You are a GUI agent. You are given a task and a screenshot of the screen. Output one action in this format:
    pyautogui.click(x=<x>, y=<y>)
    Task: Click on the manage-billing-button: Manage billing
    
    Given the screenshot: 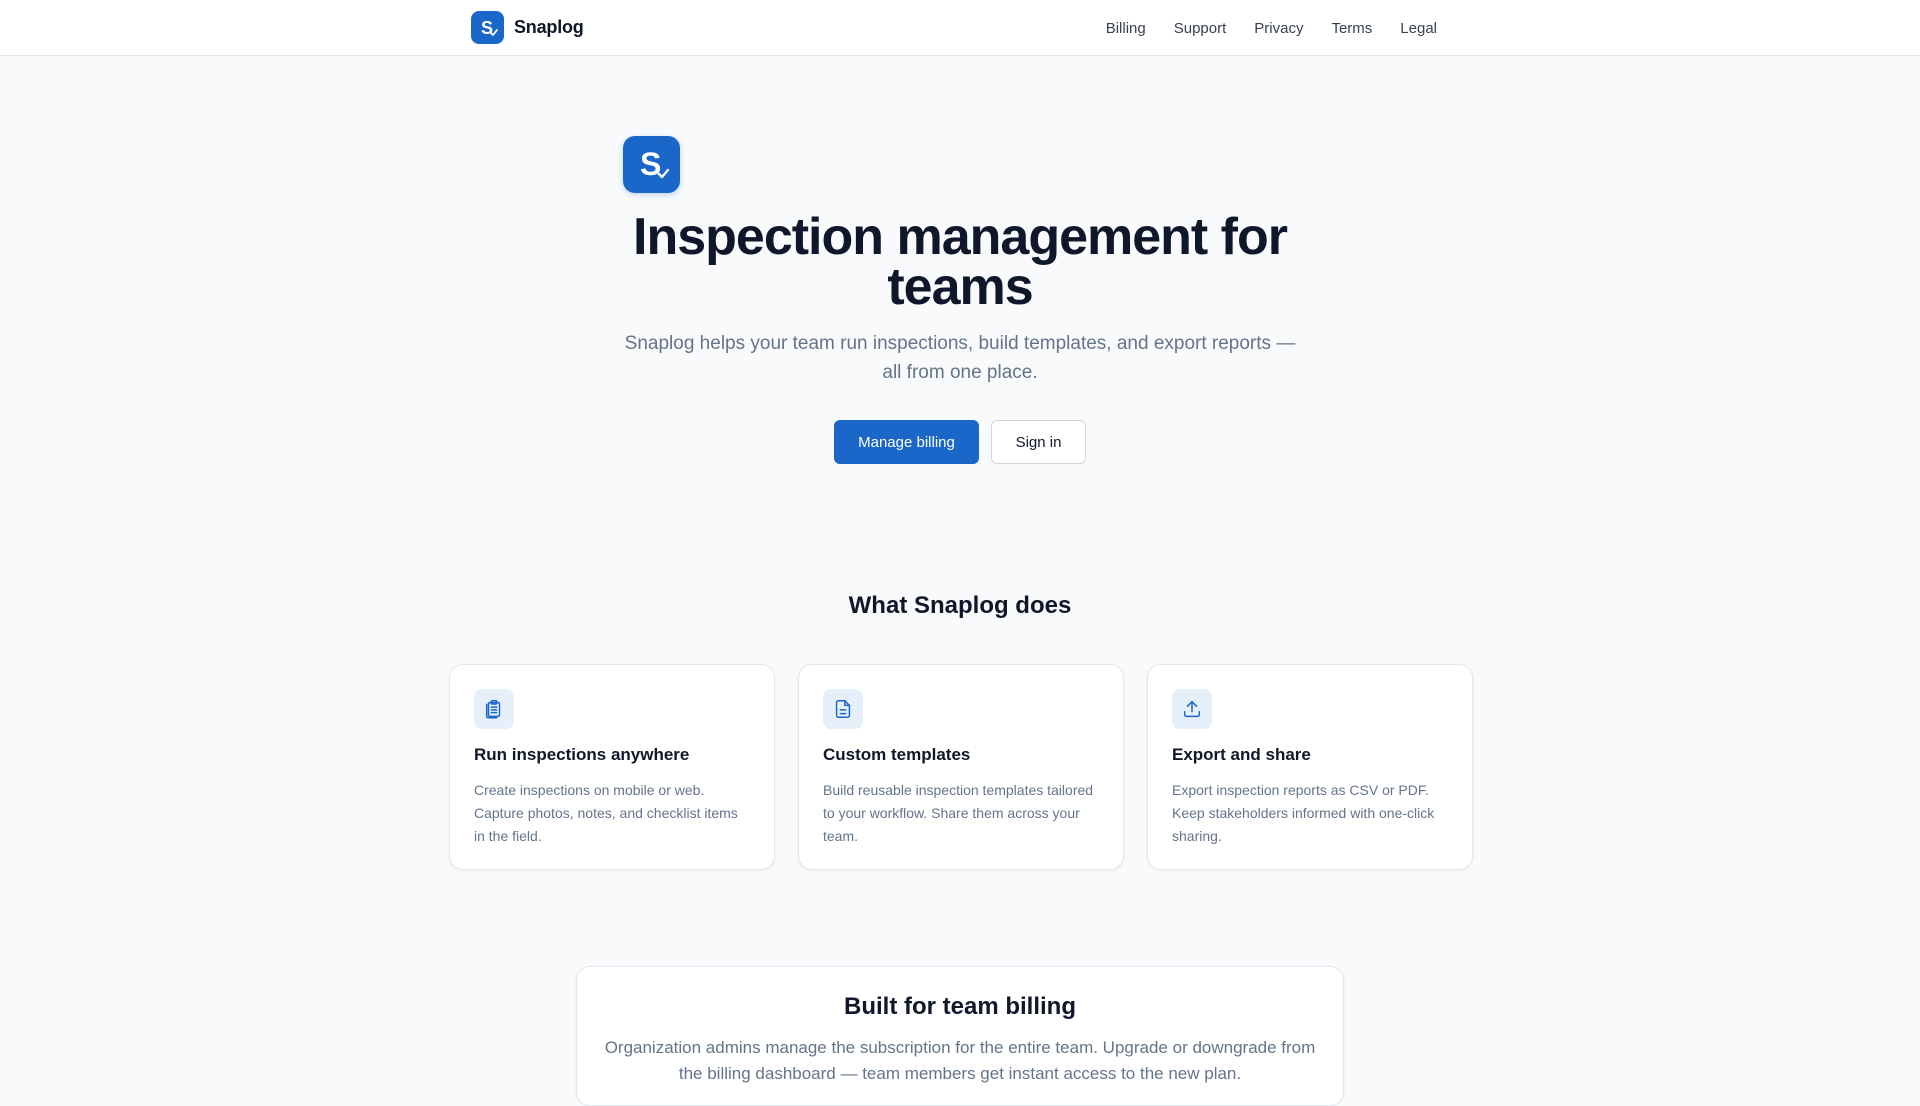 What is the action you would take?
    pyautogui.click(x=906, y=442)
    